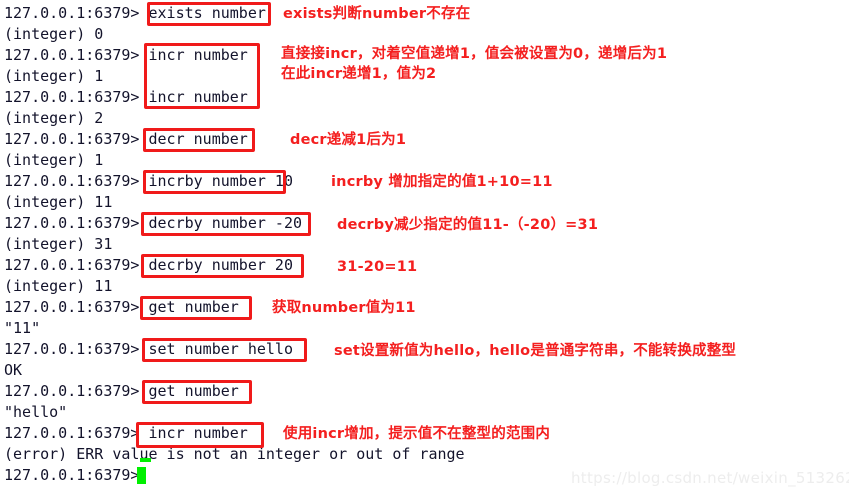  I want to click on terminal-command: set number hello, so click(221, 349).